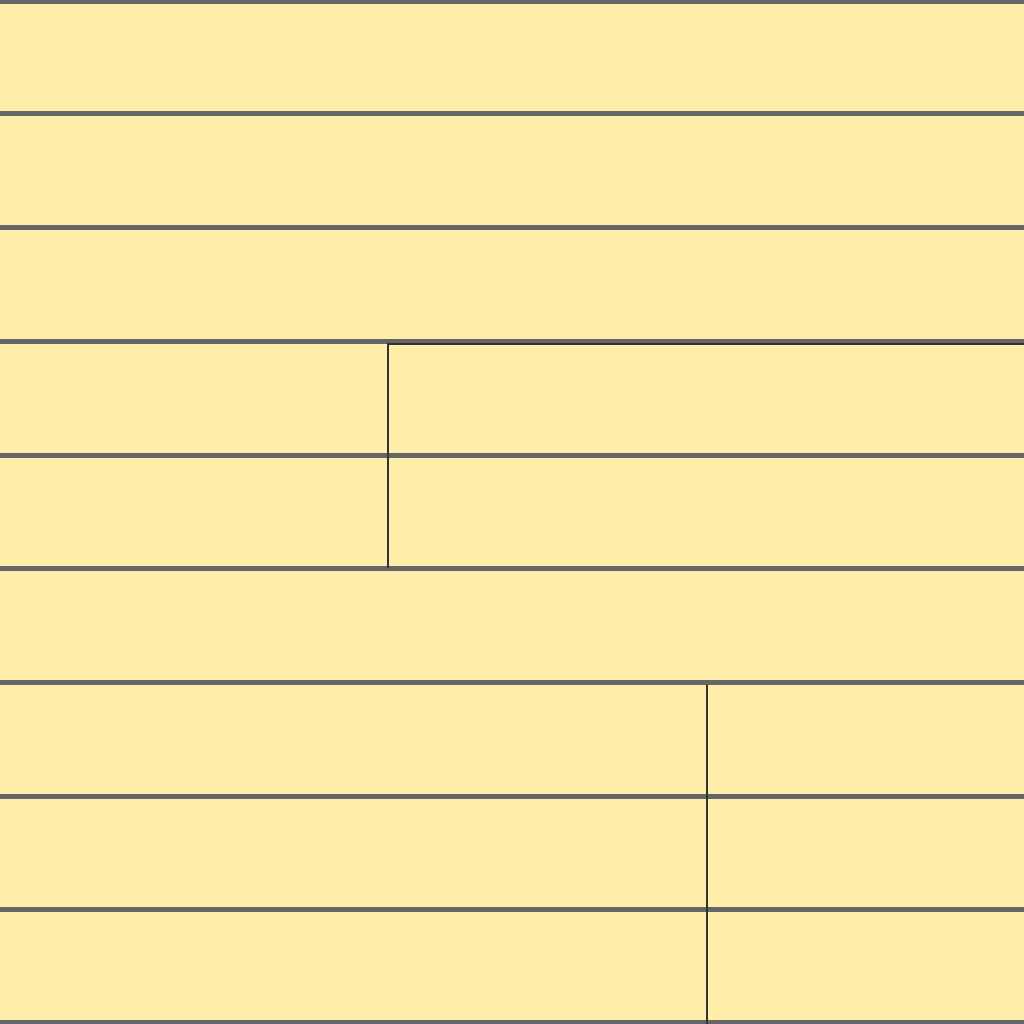 This screenshot has width=1024, height=1024. Describe the element at coordinates (388, 456) in the screenshot. I see `upper-vertical-divider` at that location.